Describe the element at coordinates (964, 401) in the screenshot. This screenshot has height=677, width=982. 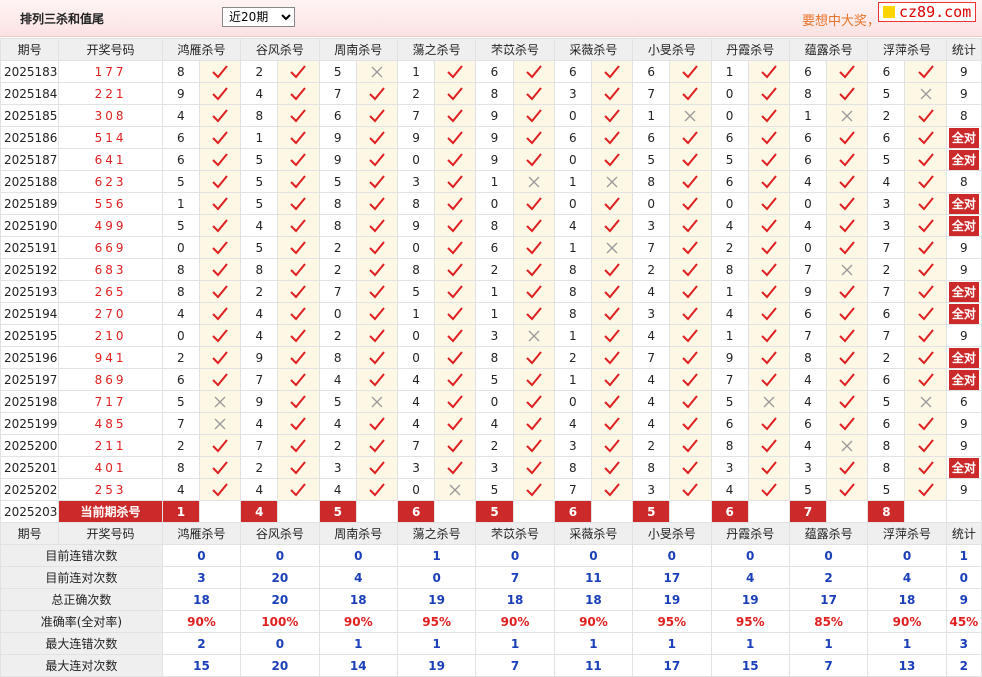
I see `count-value: 6` at that location.